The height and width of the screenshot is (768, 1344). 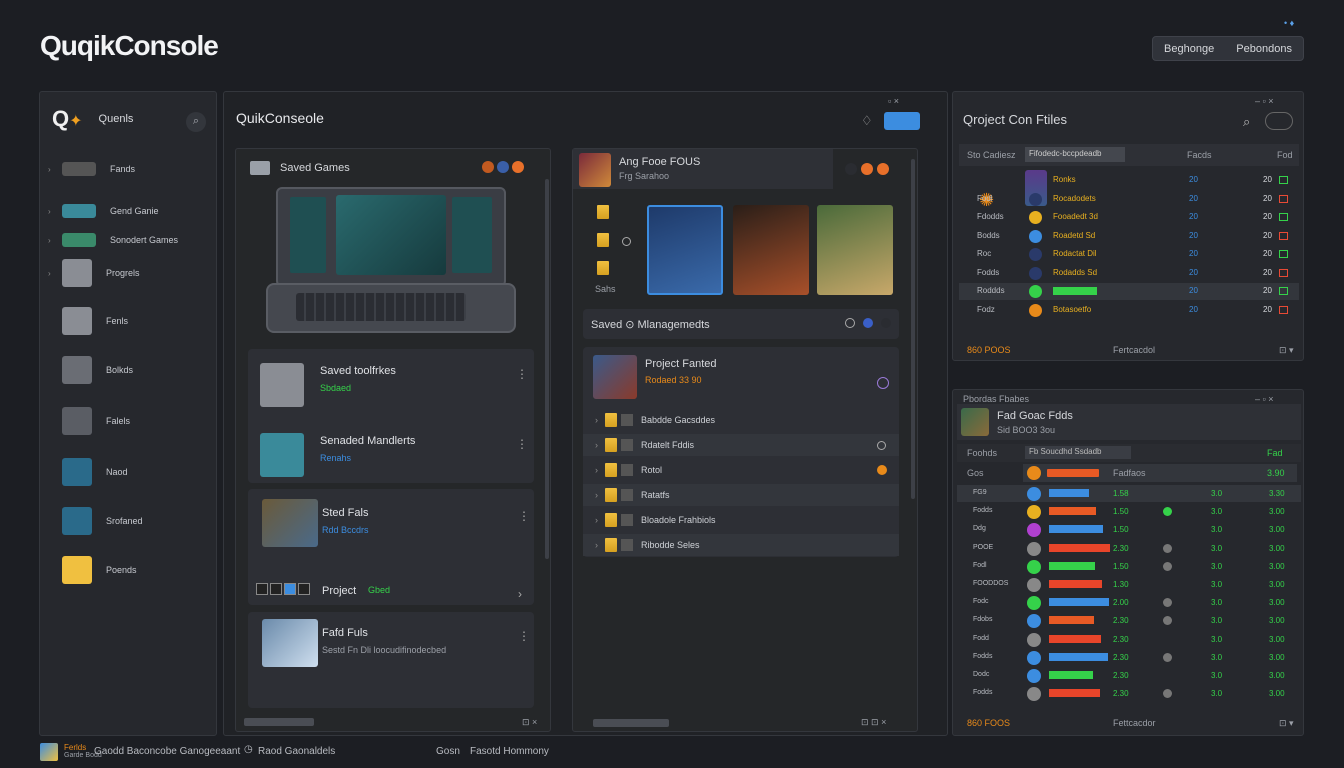 What do you see at coordinates (1264, 49) in the screenshot?
I see `top-button-2: Pebondons` at bounding box center [1264, 49].